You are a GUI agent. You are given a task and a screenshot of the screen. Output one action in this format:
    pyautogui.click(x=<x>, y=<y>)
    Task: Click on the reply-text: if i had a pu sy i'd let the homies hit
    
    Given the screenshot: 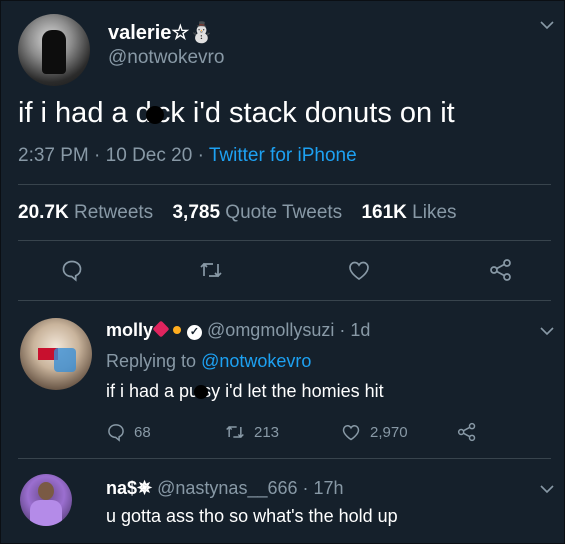 What is the action you would take?
    pyautogui.click(x=245, y=391)
    